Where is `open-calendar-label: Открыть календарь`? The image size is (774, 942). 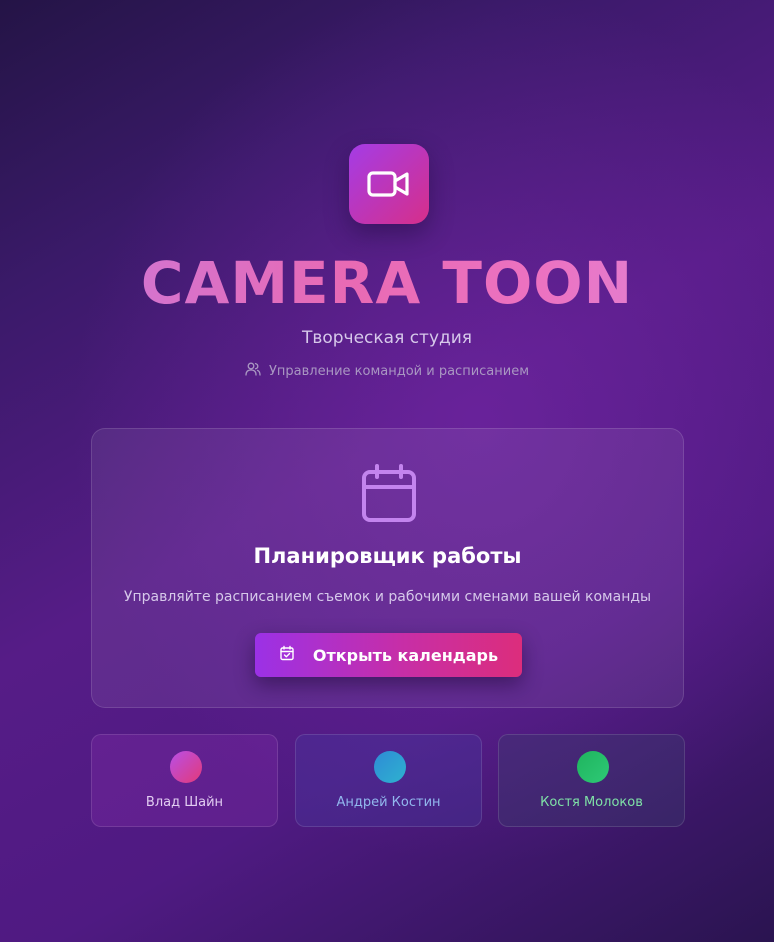
open-calendar-label: Открыть календарь is located at coordinates (405, 655).